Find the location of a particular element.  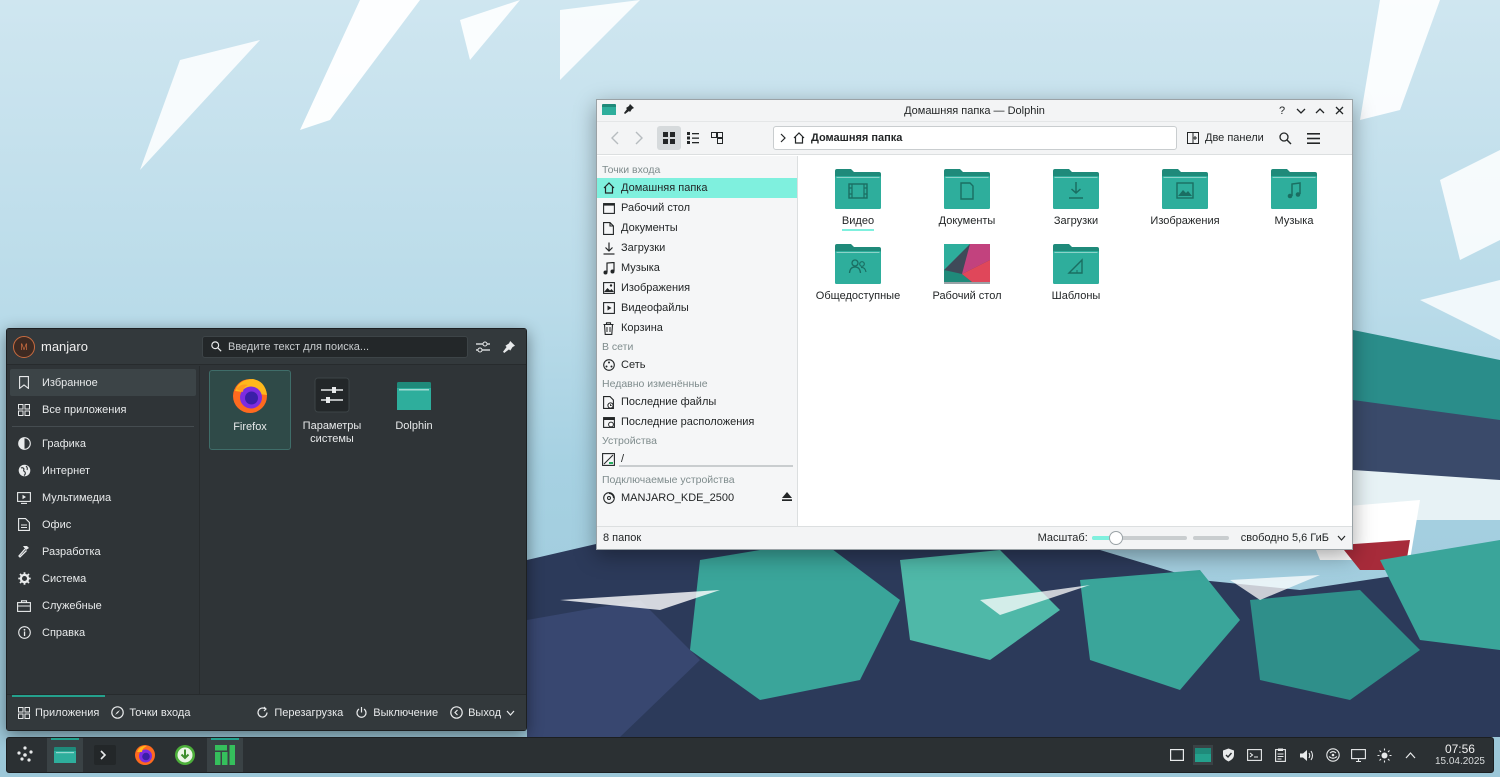

forward-button is located at coordinates (639, 138).